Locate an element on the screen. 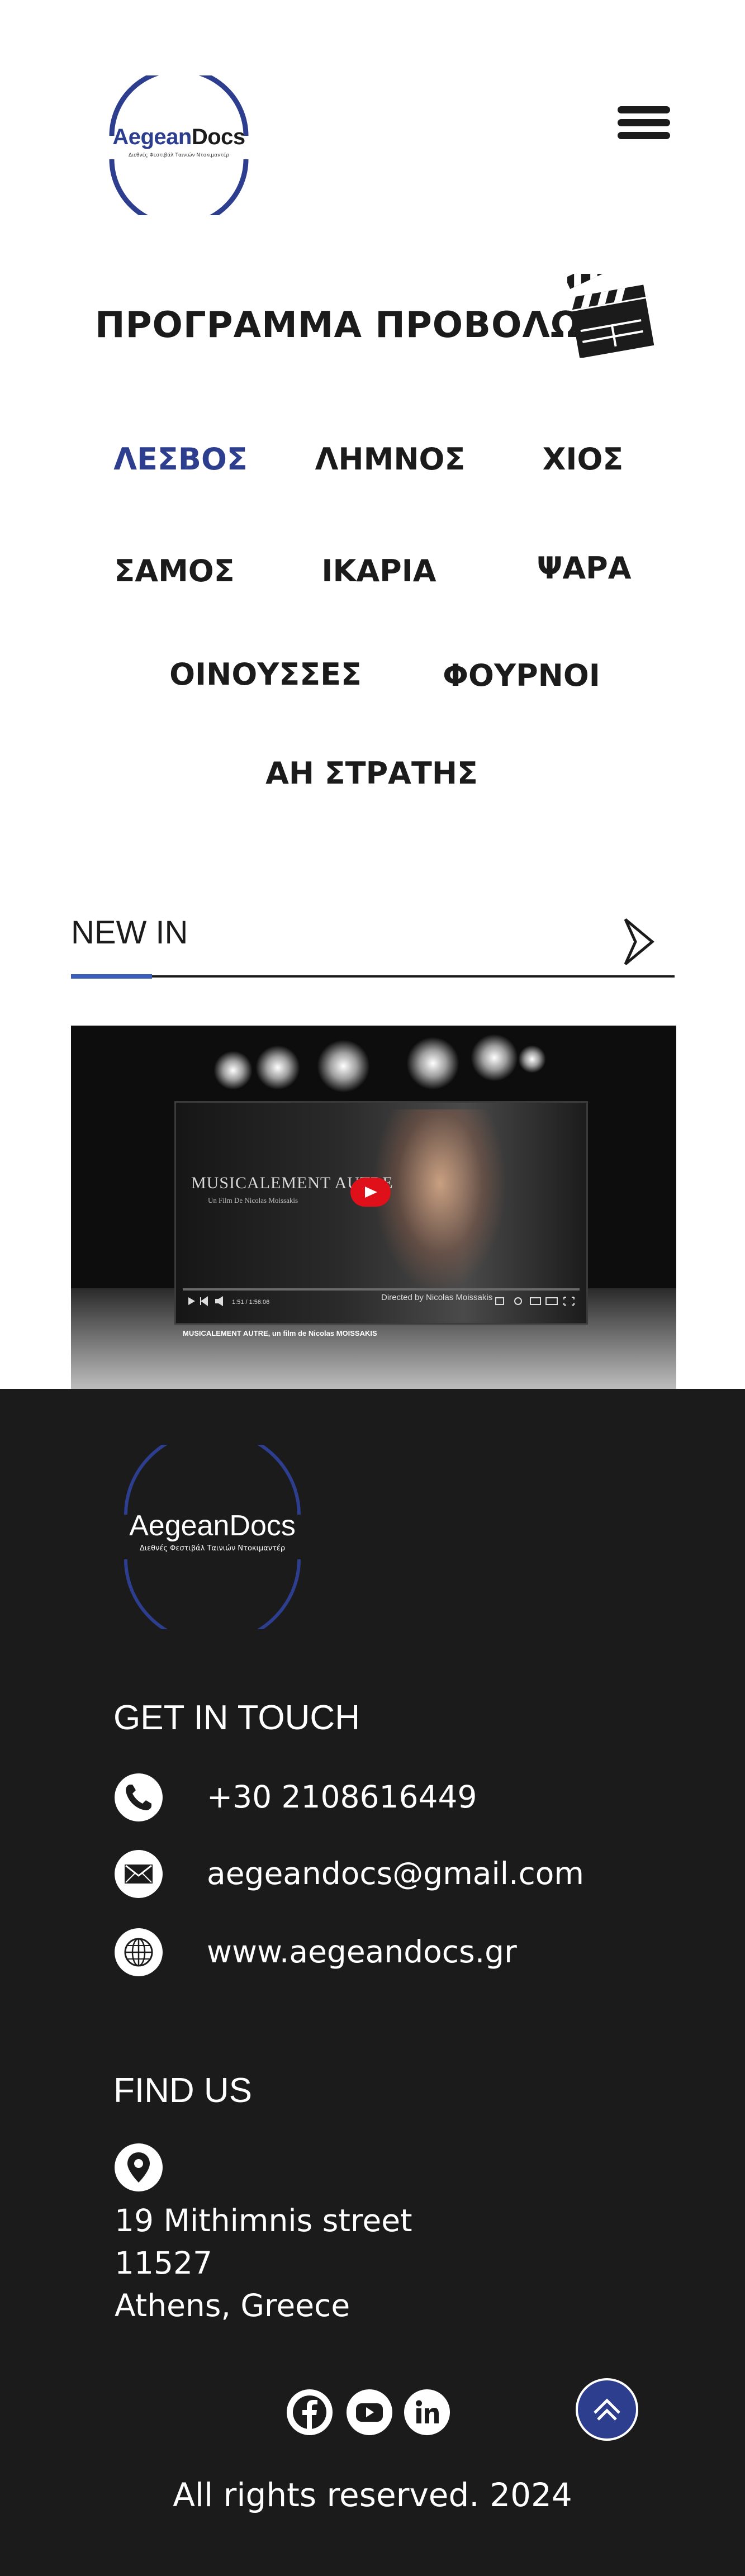 Image resolution: width=745 pixels, height=2576 pixels. chevron-right-icon is located at coordinates (641, 942).